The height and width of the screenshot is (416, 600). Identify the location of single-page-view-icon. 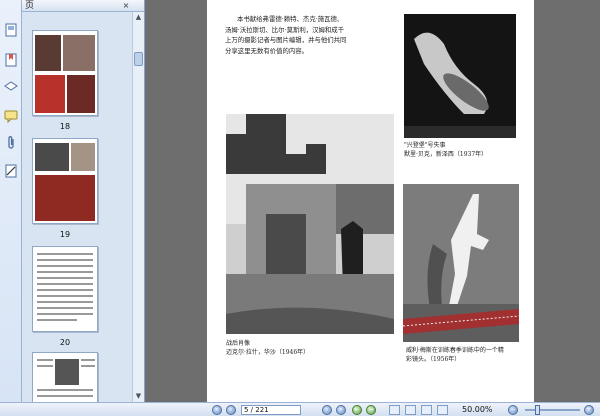
(394, 410).